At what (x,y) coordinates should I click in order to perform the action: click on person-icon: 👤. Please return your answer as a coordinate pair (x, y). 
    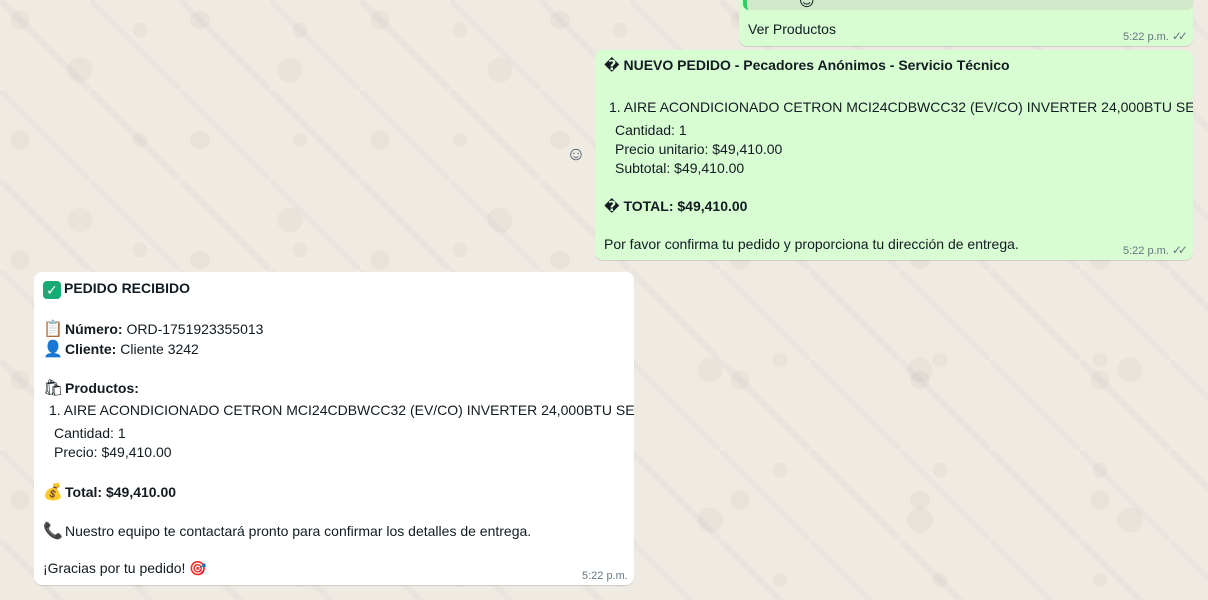
    Looking at the image, I should click on (53, 349).